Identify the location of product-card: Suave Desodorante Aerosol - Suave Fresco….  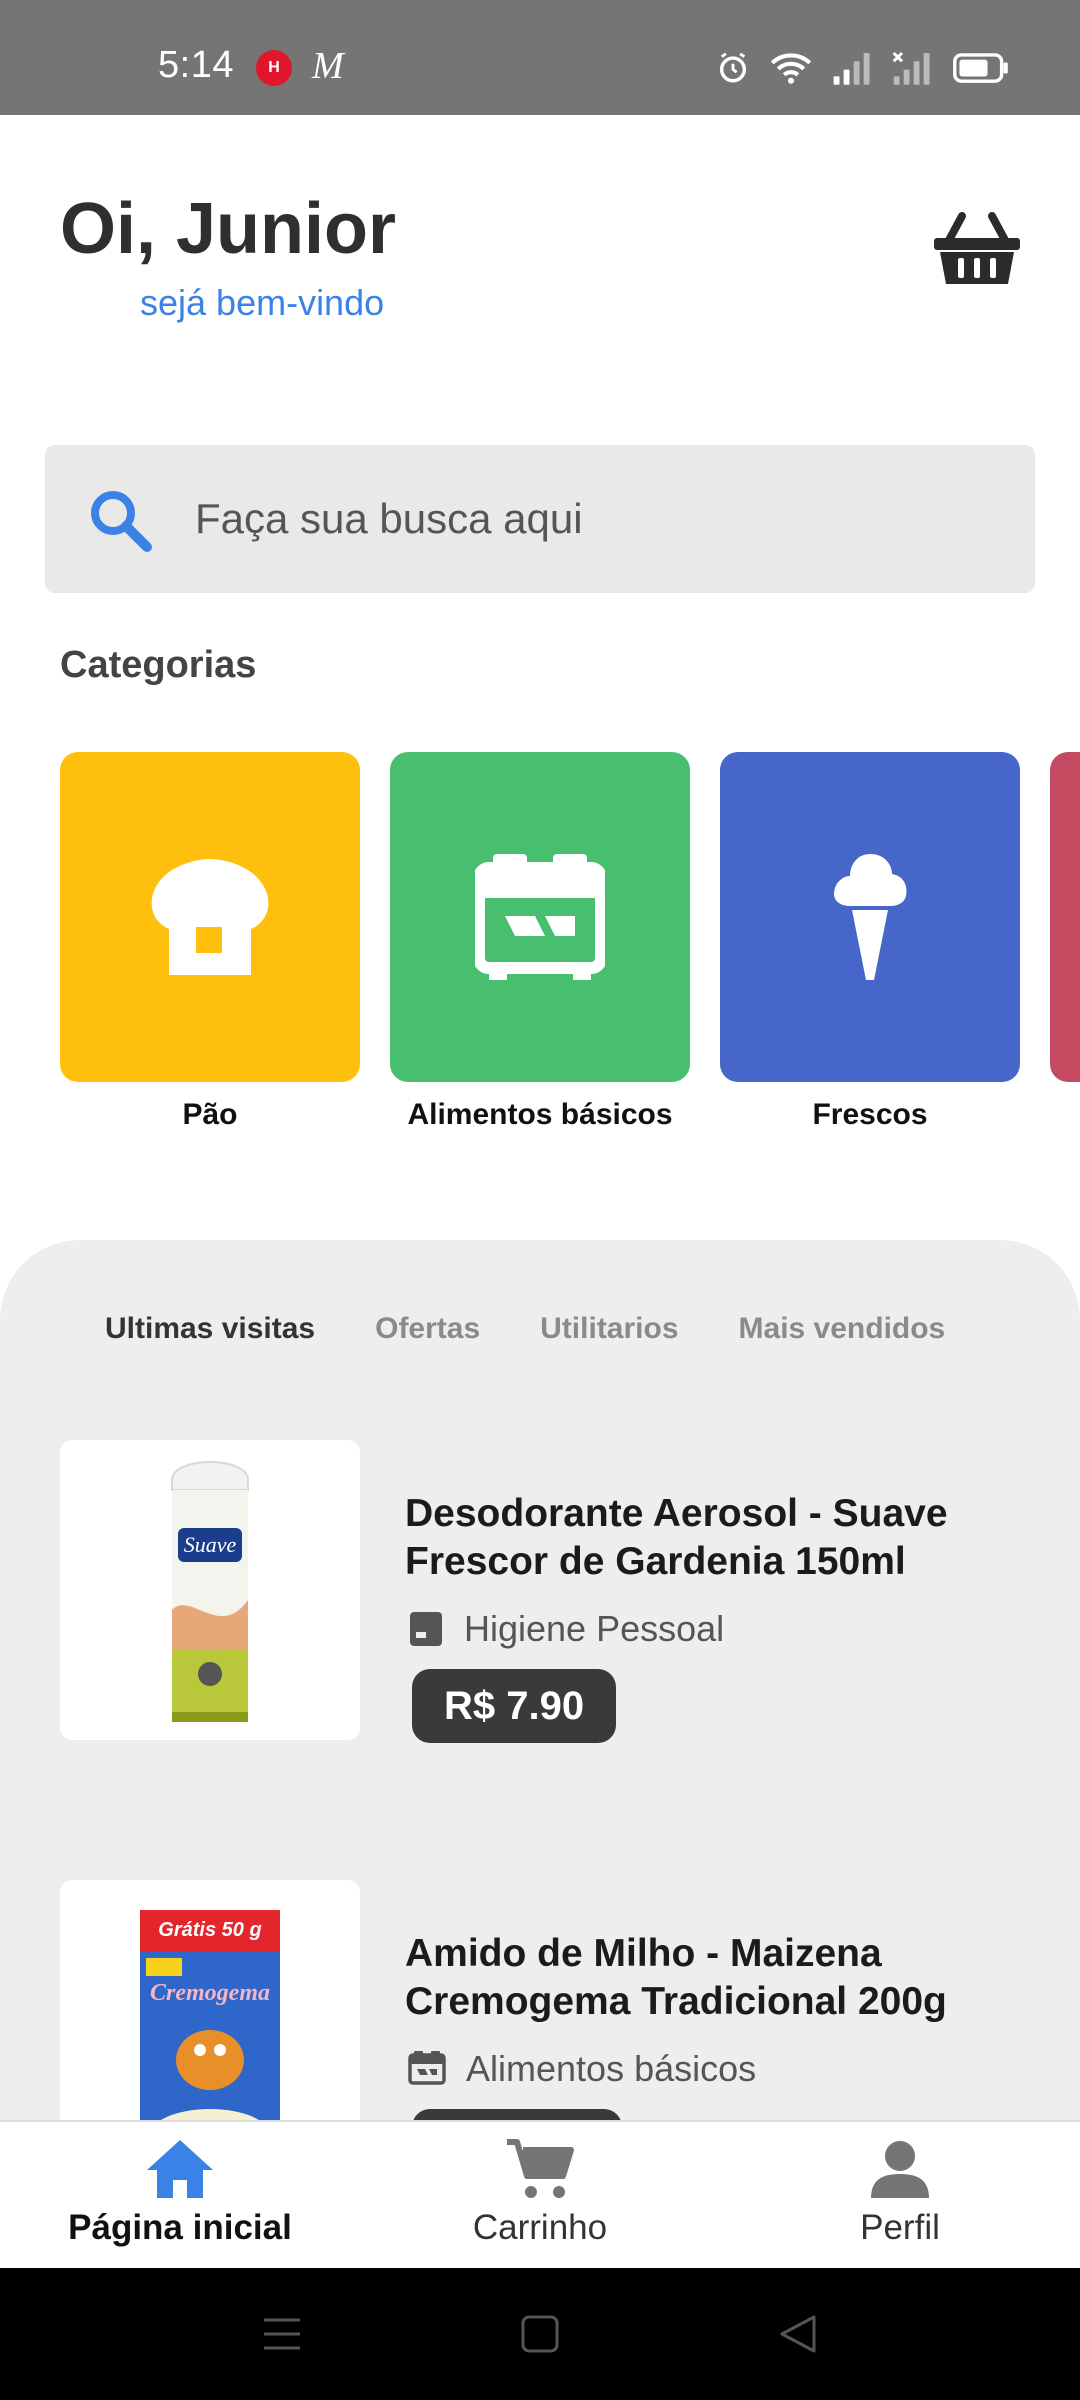
(540, 1600).